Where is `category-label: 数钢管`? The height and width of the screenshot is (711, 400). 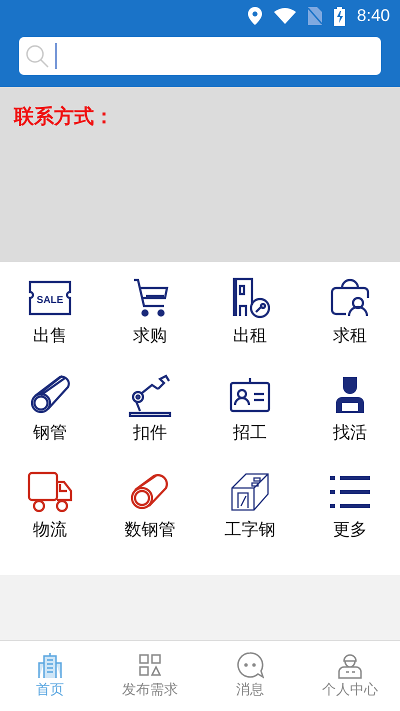
category-label: 数钢管 is located at coordinates (150, 530).